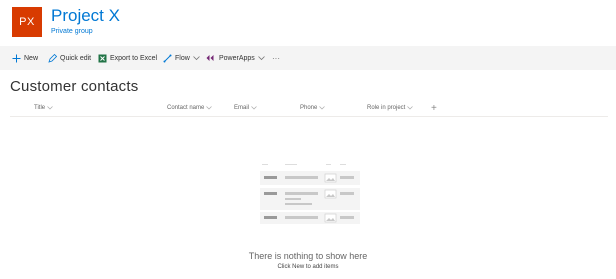 Image resolution: width=616 pixels, height=279 pixels. Describe the element at coordinates (102, 58) in the screenshot. I see `excel-icon` at that location.